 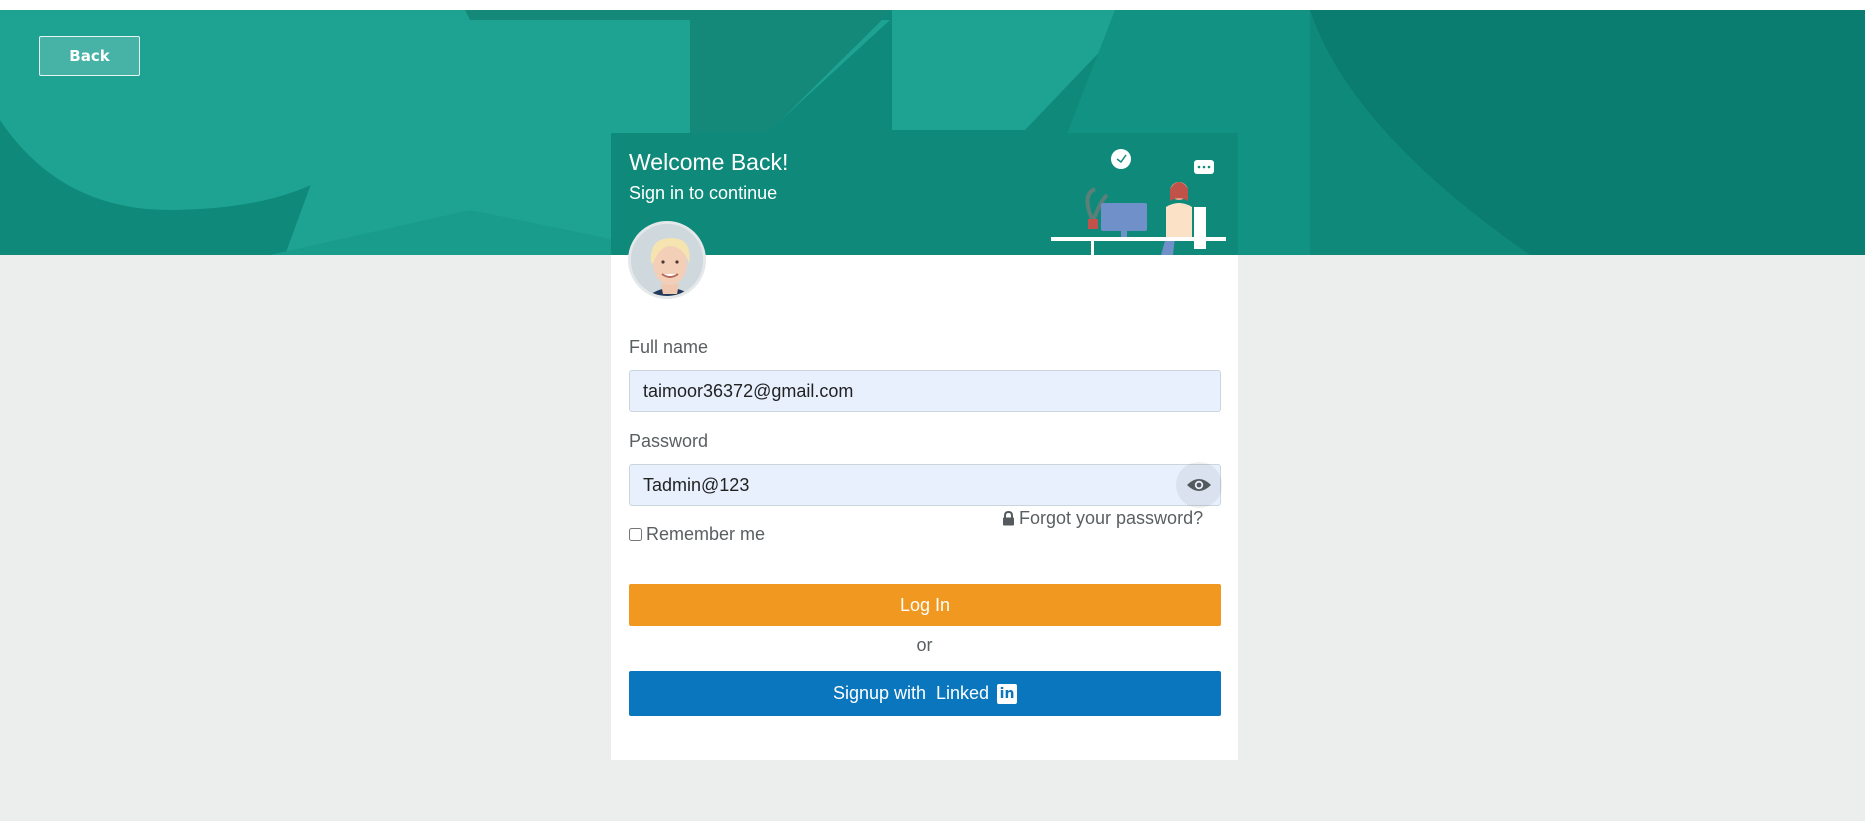 I want to click on login-button: Log In, so click(x=925, y=605).